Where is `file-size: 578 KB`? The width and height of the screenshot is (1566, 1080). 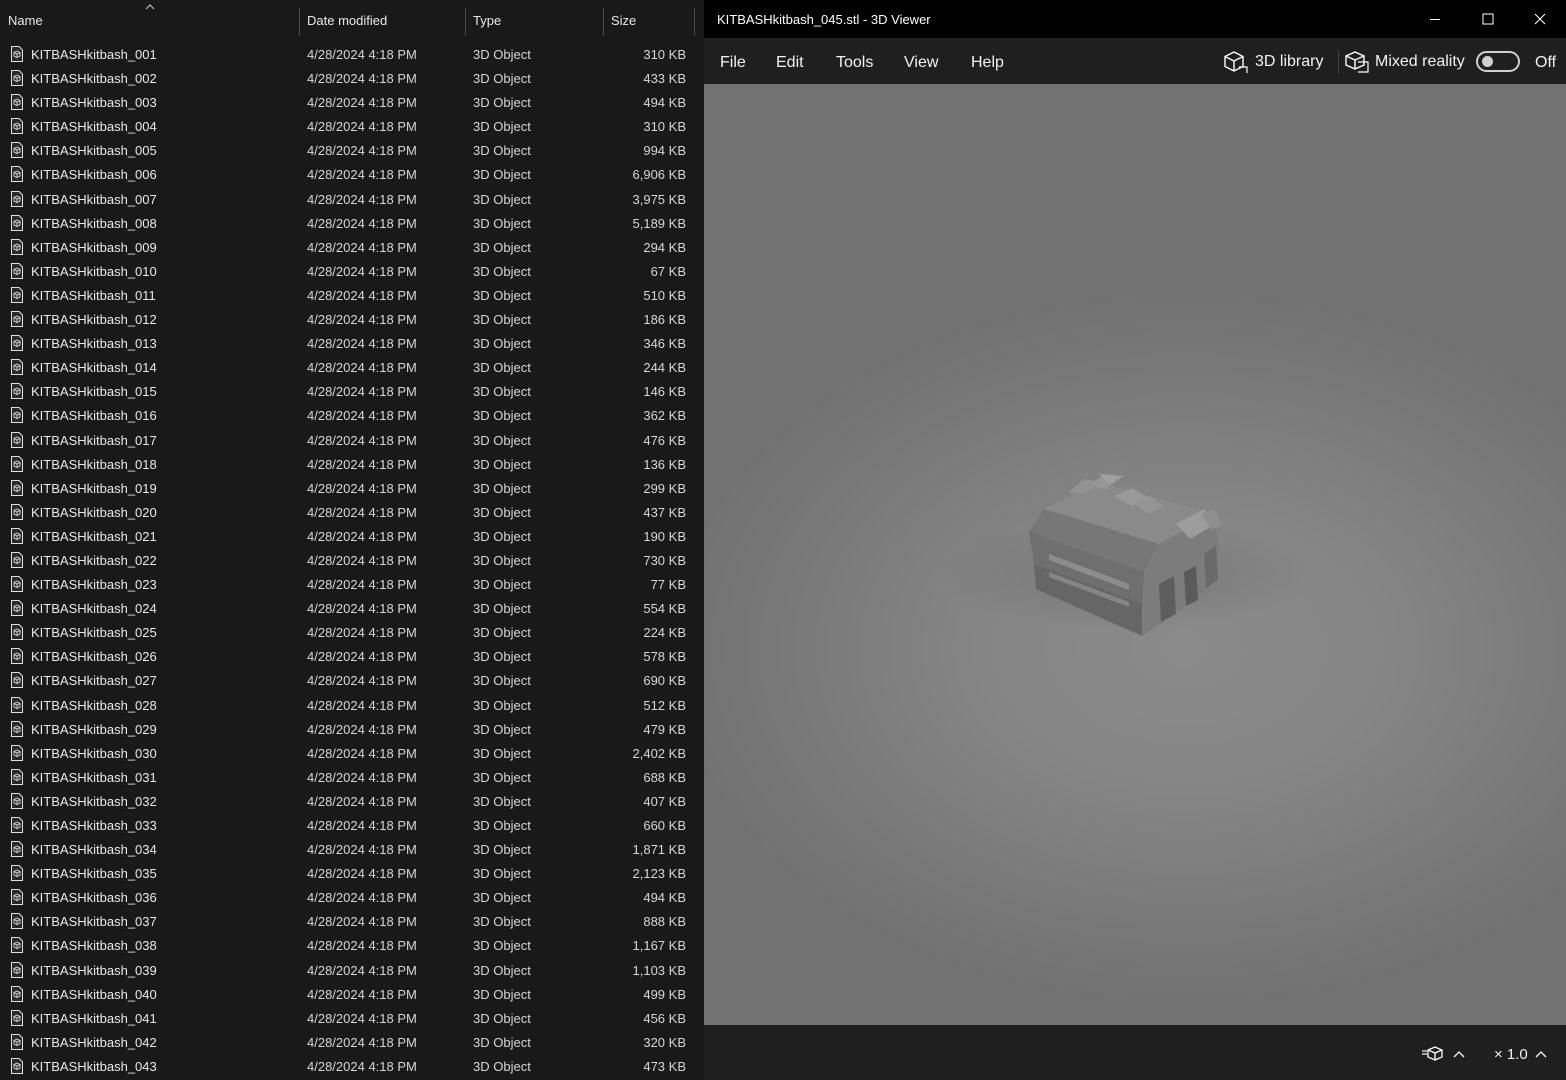 file-size: 578 KB is located at coordinates (664, 657).